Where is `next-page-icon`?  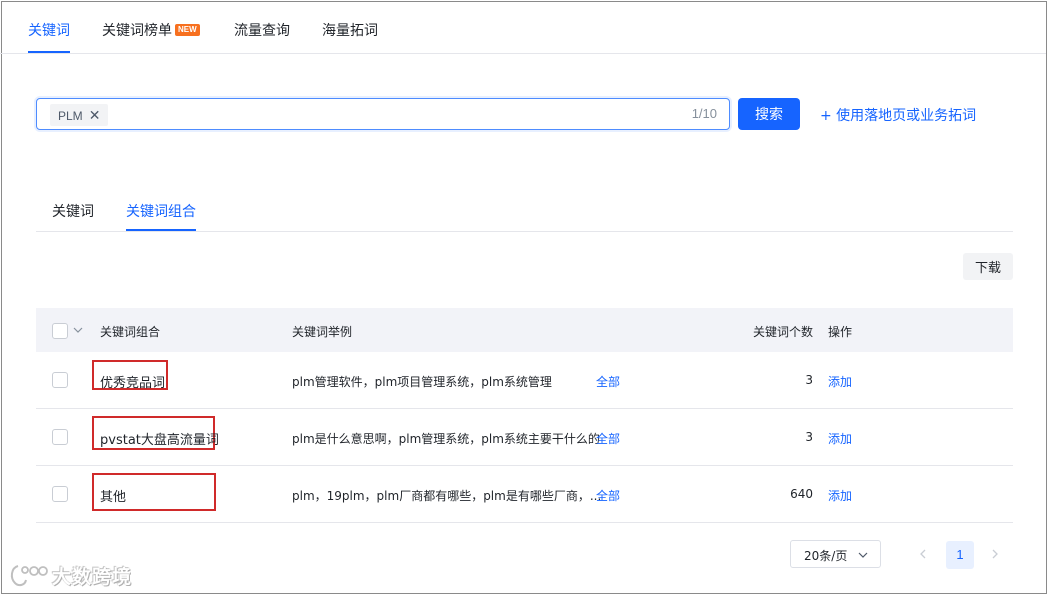
next-page-icon is located at coordinates (995, 554).